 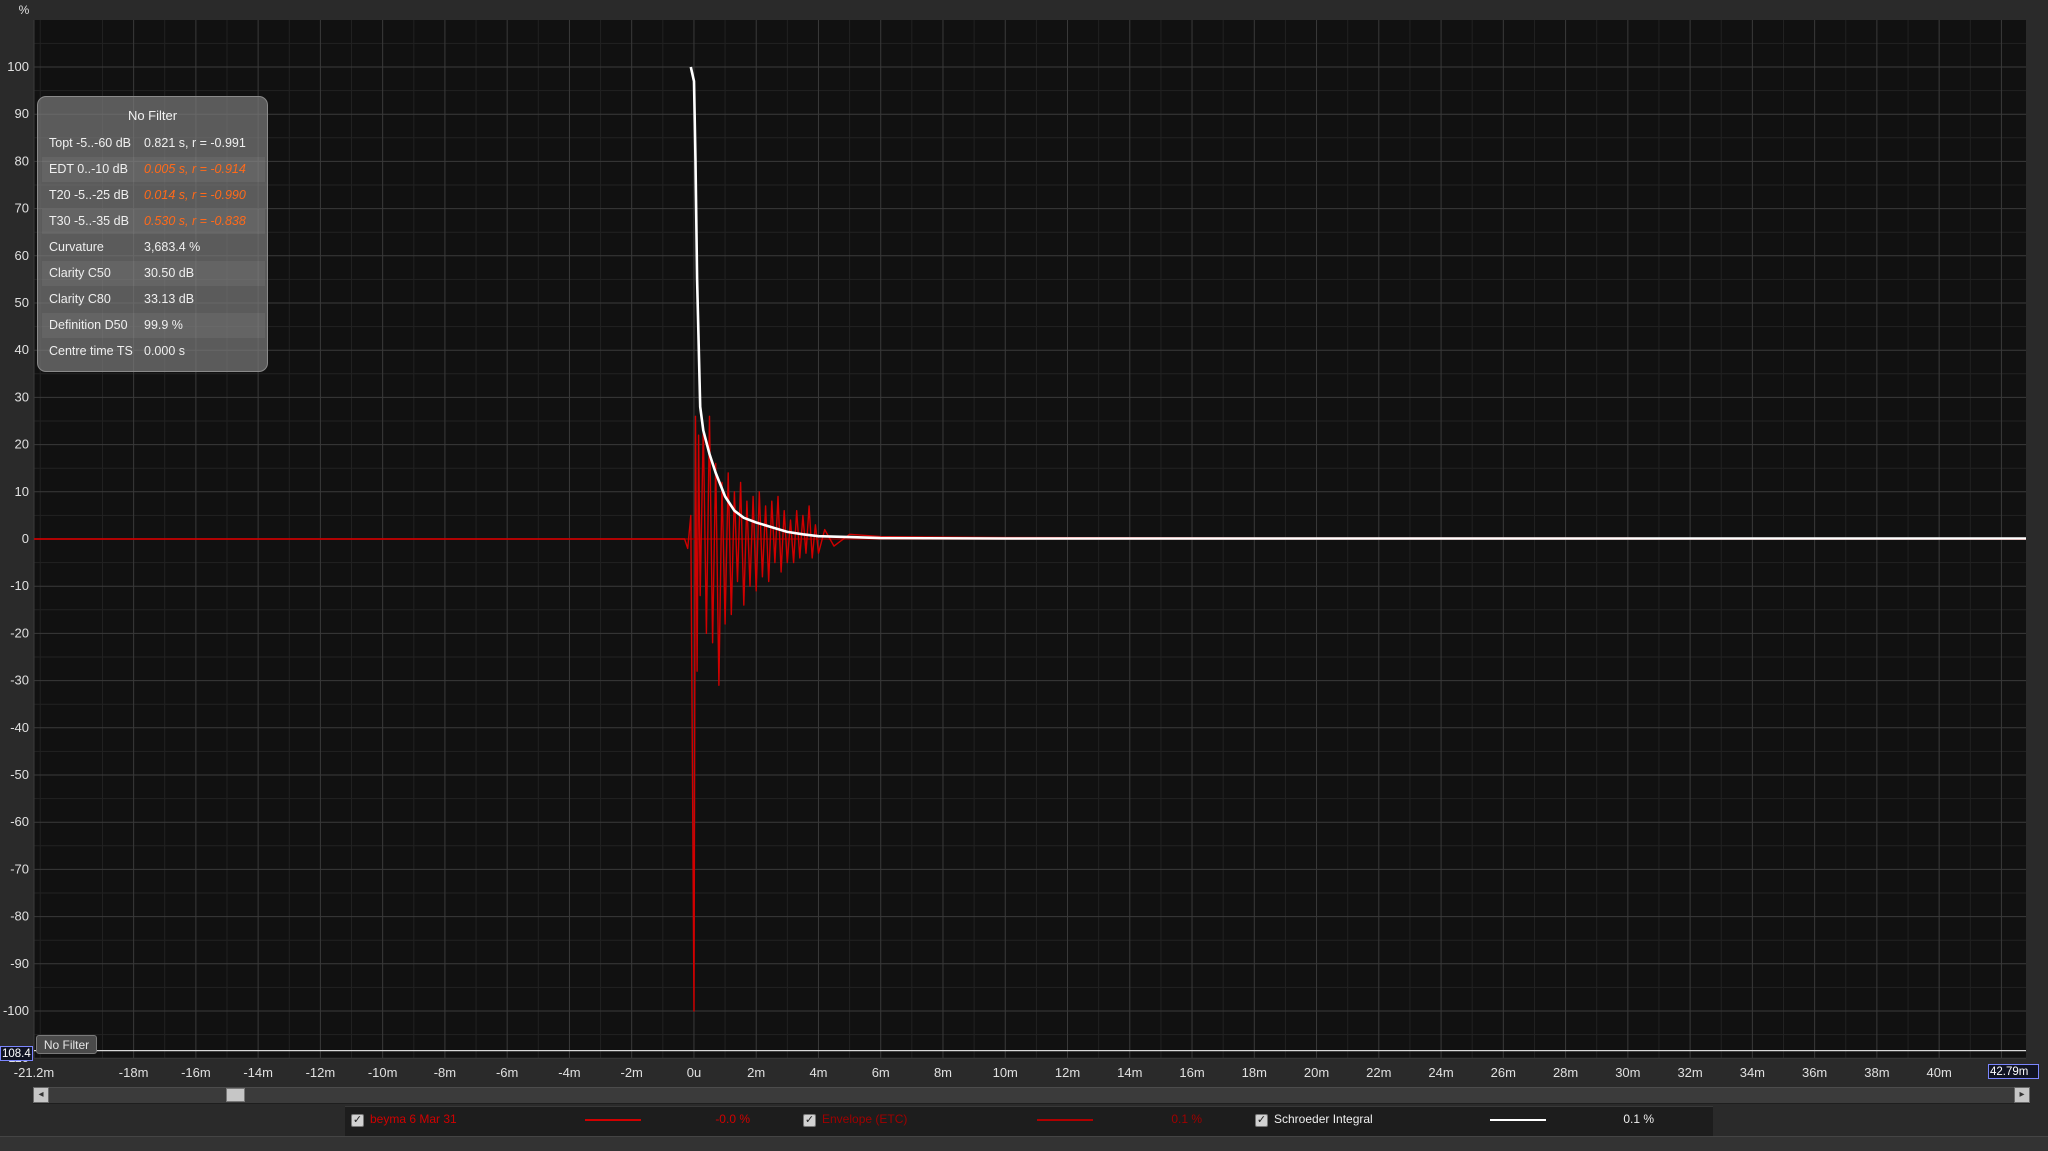 I want to click on metric-value: 0.000 s, so click(x=165, y=351).